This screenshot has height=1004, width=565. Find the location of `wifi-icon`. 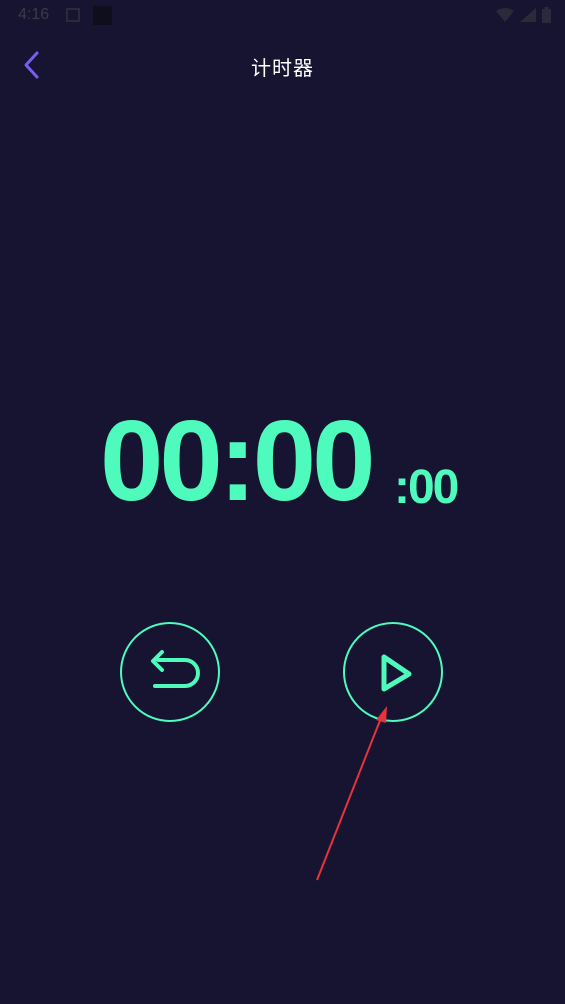

wifi-icon is located at coordinates (505, 15).